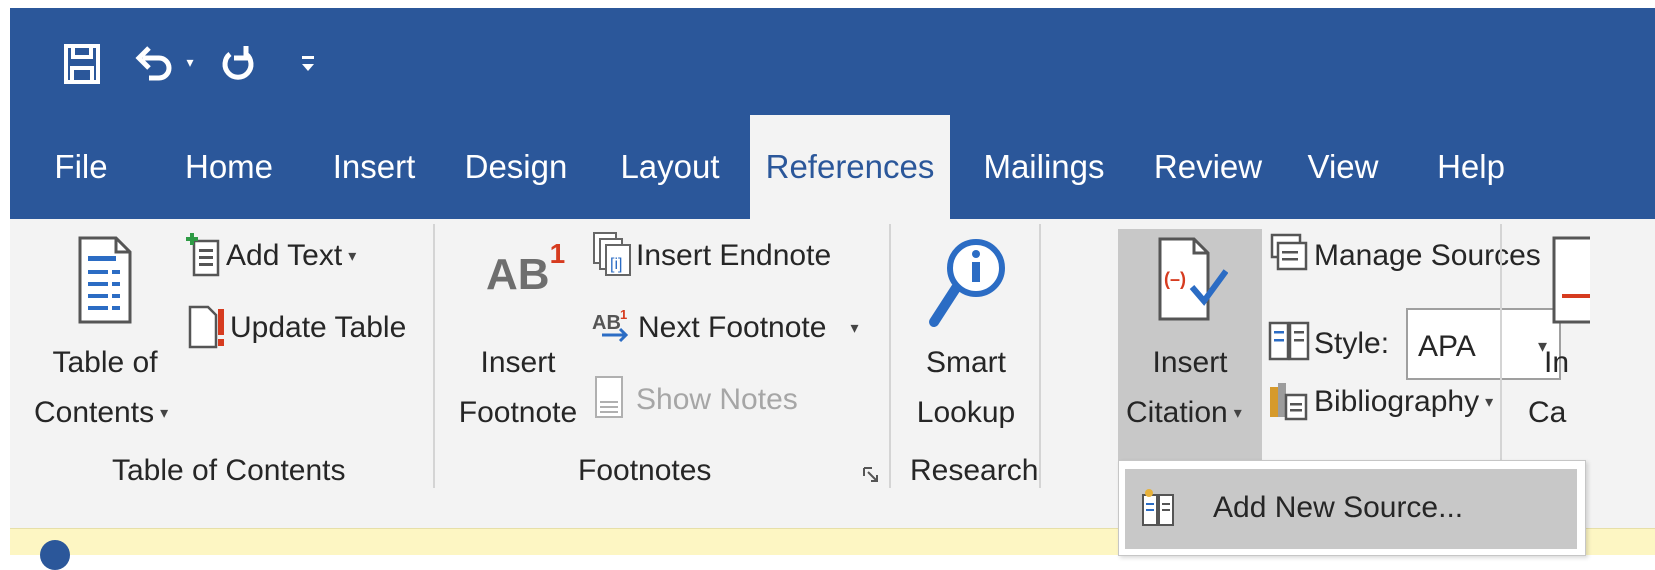  What do you see at coordinates (1192, 282) in the screenshot?
I see `insert-citation-icon: (–)` at bounding box center [1192, 282].